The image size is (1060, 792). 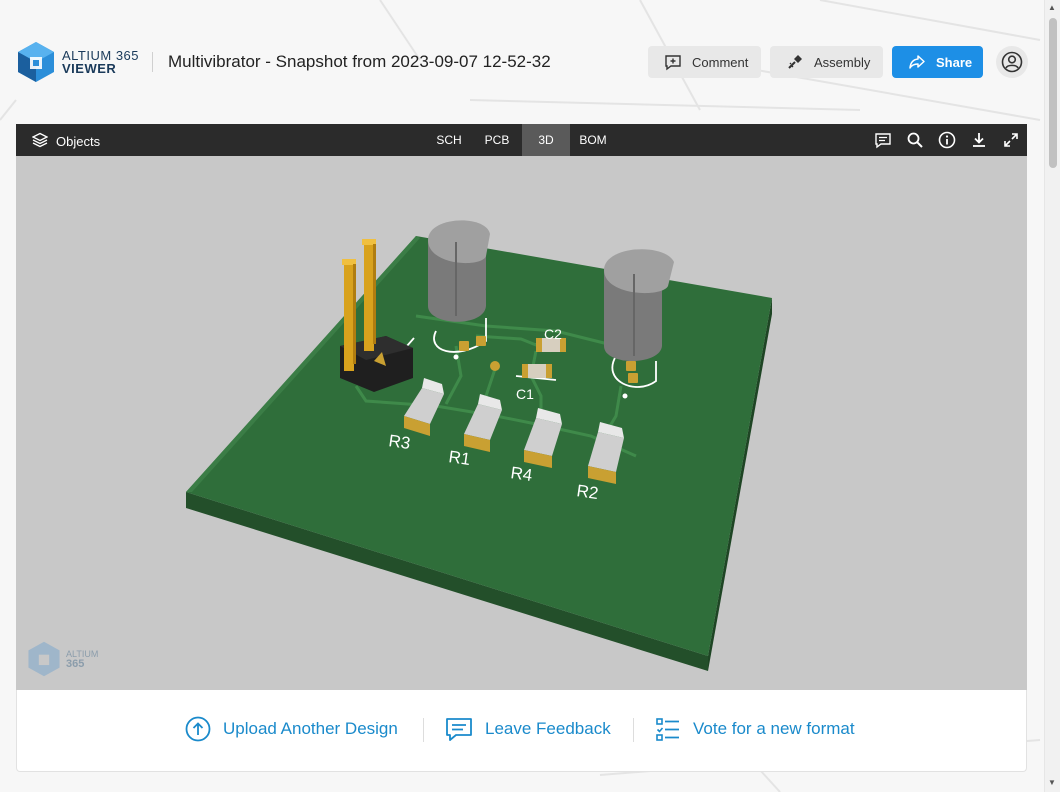 I want to click on tab-pcb-label: PCB, so click(x=497, y=140).